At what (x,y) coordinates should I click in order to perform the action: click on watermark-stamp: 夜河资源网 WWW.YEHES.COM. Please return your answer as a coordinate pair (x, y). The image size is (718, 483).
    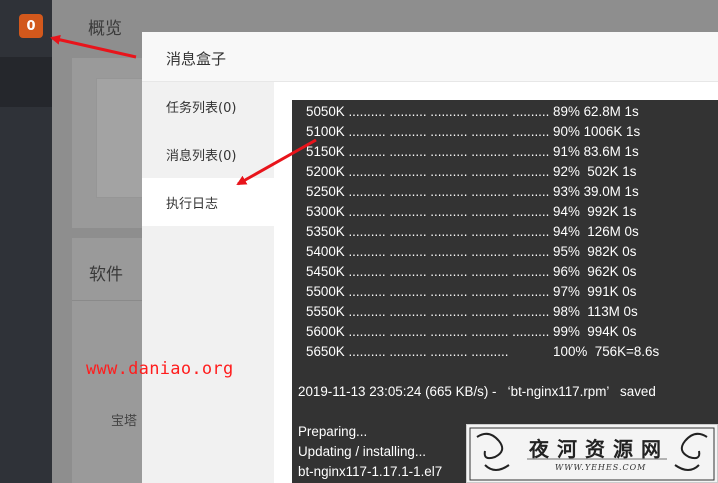
    Looking at the image, I should click on (592, 453).